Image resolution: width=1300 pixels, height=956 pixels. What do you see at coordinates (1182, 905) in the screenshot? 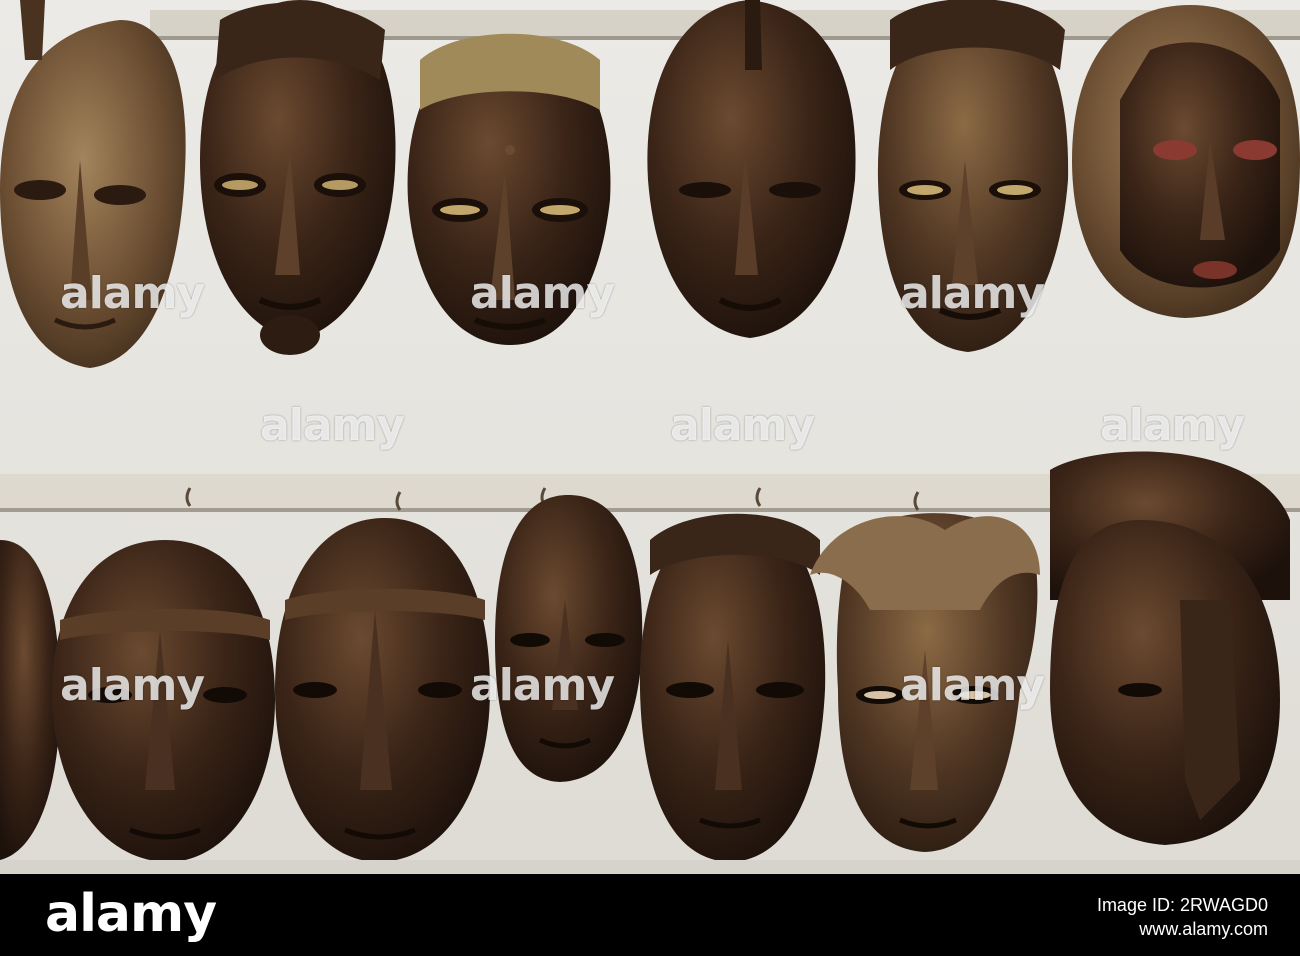
I see `image-id-label: Image ID: 2RWAGD0` at bounding box center [1182, 905].